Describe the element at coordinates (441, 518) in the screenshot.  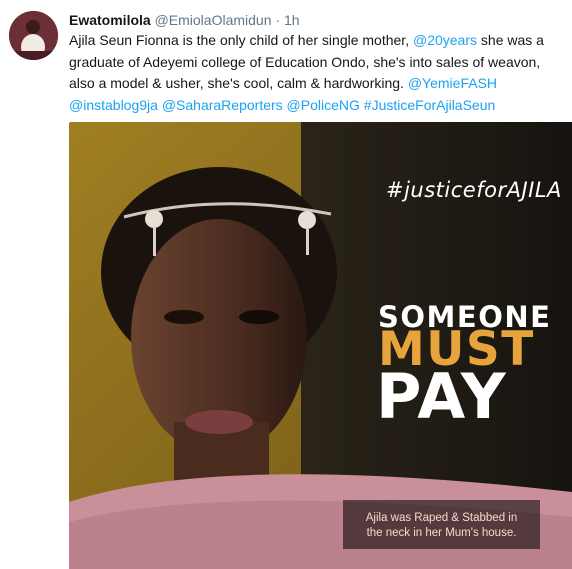
I see `caption-line: Ajila was Raped & Stabbed in` at that location.